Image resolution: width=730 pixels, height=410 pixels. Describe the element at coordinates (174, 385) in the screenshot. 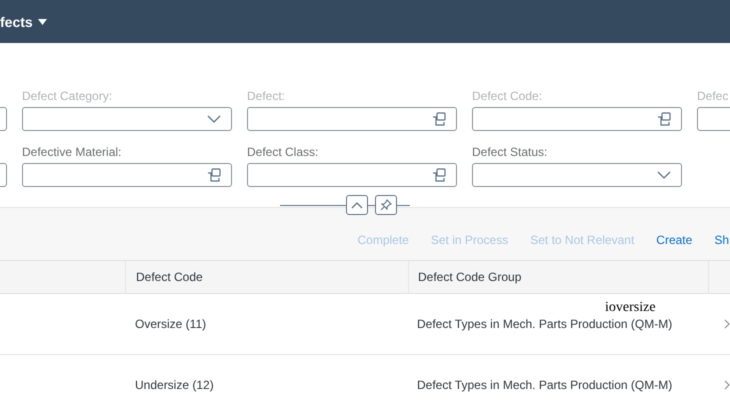

I see `table-cell: Undersize (12)` at that location.